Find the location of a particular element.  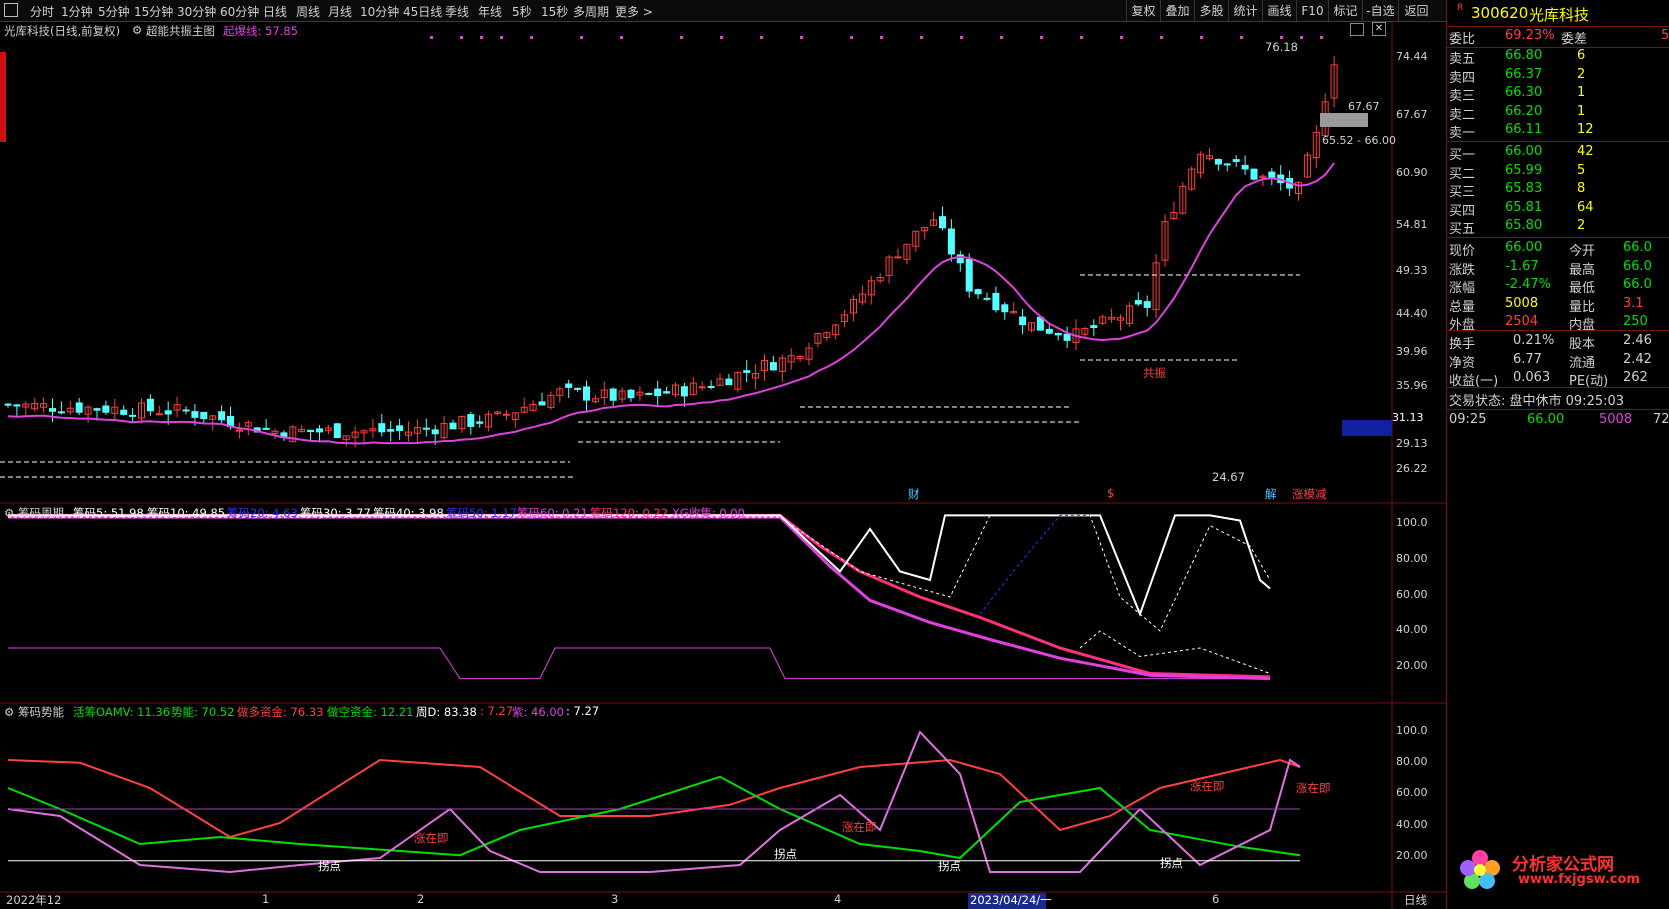

stats-button: 统计 is located at coordinates (1245, 11).